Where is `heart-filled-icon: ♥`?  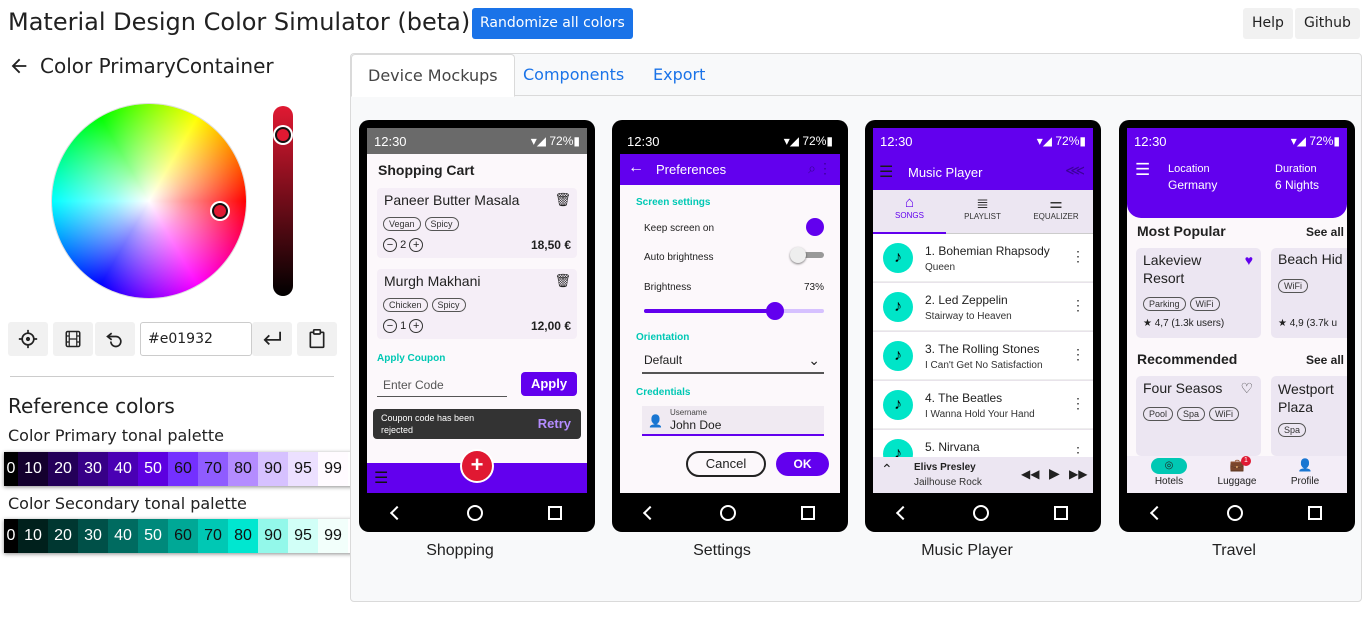
heart-filled-icon: ♥ is located at coordinates (1249, 260).